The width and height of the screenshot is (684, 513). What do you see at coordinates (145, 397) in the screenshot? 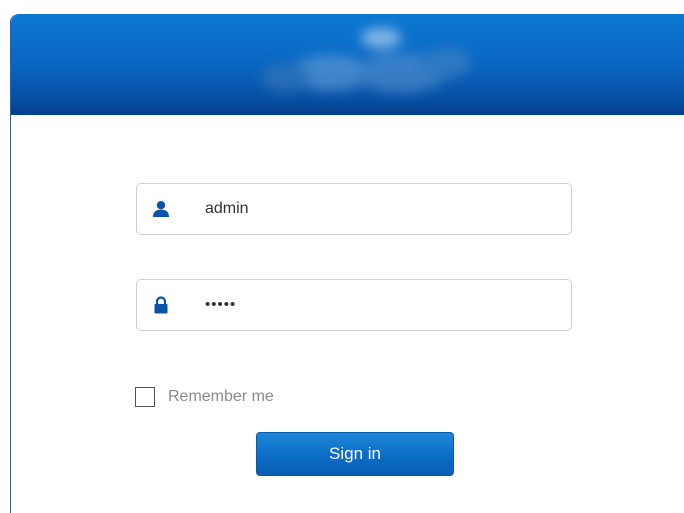
I see `remember-me-checkbox` at bounding box center [145, 397].